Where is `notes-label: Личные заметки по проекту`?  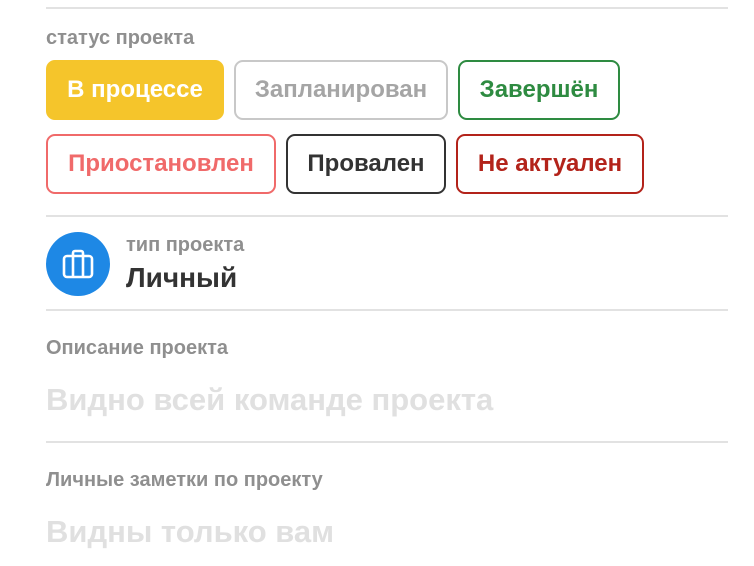
notes-label: Личные заметки по проекту is located at coordinates (184, 480).